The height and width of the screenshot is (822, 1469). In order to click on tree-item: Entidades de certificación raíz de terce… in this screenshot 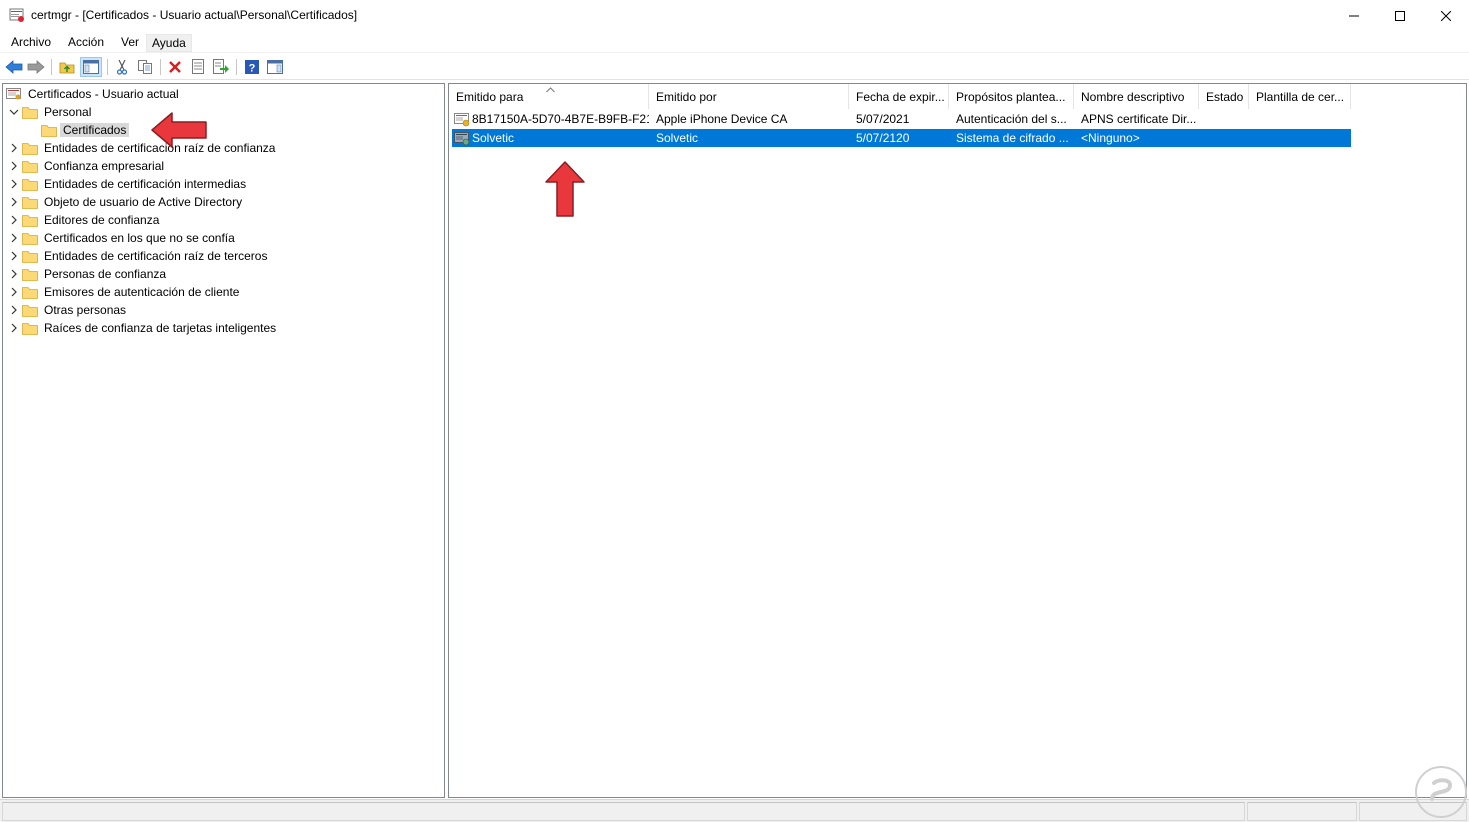, I will do `click(139, 256)`.